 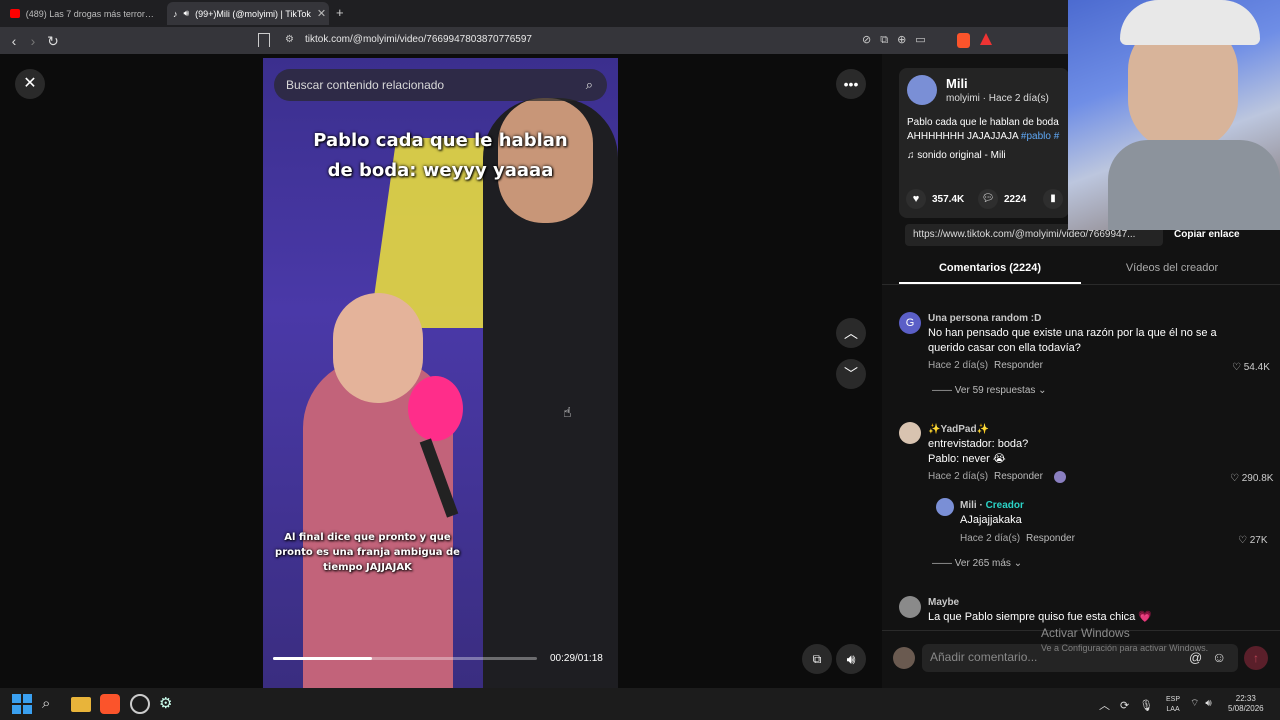 What do you see at coordinates (440, 85) in the screenshot?
I see `related-search-input: Buscar contenido relacionado ⌕` at bounding box center [440, 85].